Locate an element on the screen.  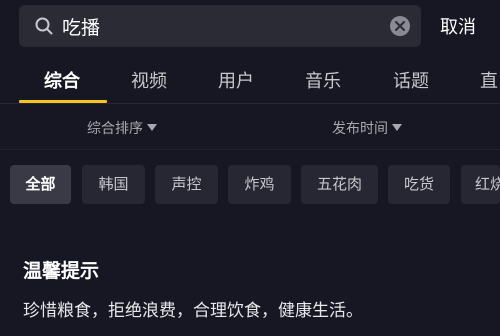
time-dropdown-label: 发布时间 is located at coordinates (360, 129).